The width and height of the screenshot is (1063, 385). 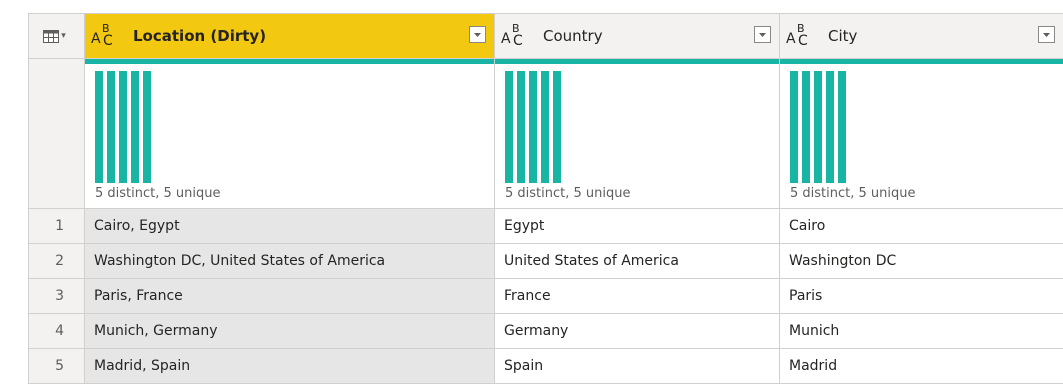 I want to click on row-number: 4, so click(x=57, y=331).